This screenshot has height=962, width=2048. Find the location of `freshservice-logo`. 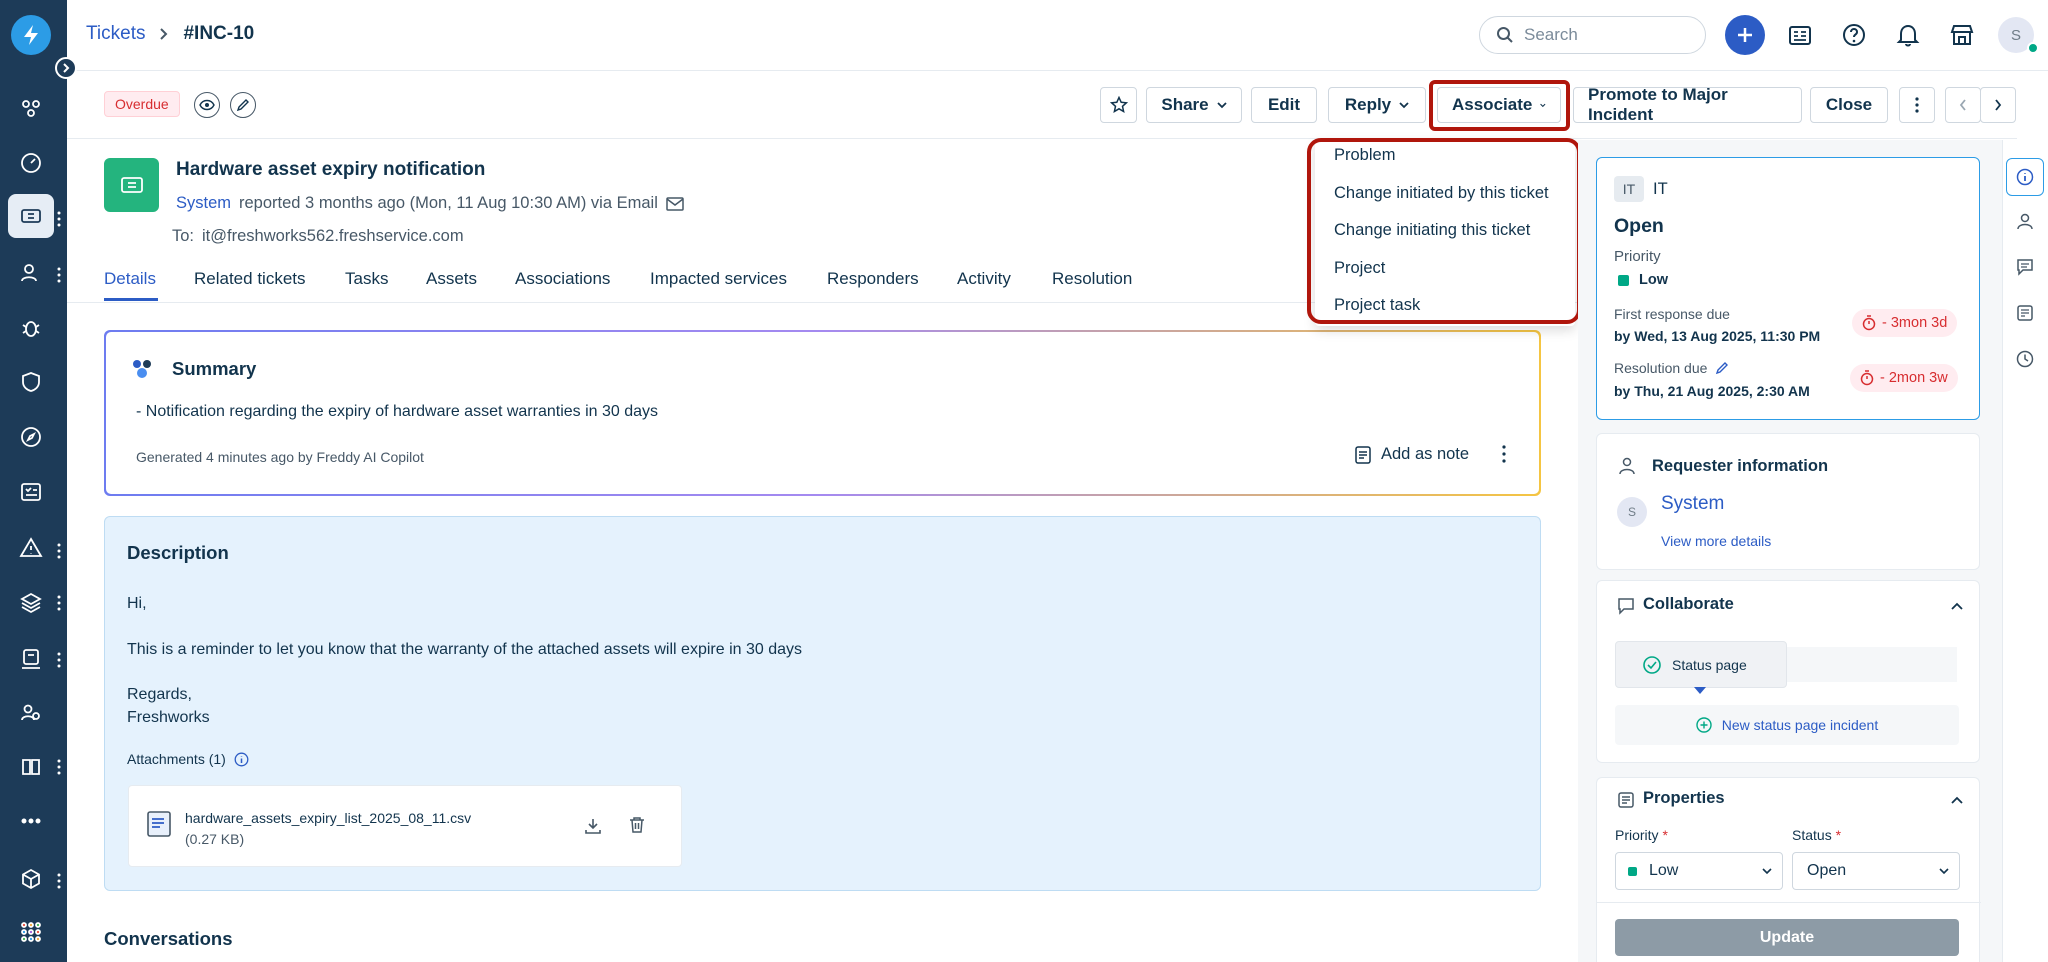

freshservice-logo is located at coordinates (31, 35).